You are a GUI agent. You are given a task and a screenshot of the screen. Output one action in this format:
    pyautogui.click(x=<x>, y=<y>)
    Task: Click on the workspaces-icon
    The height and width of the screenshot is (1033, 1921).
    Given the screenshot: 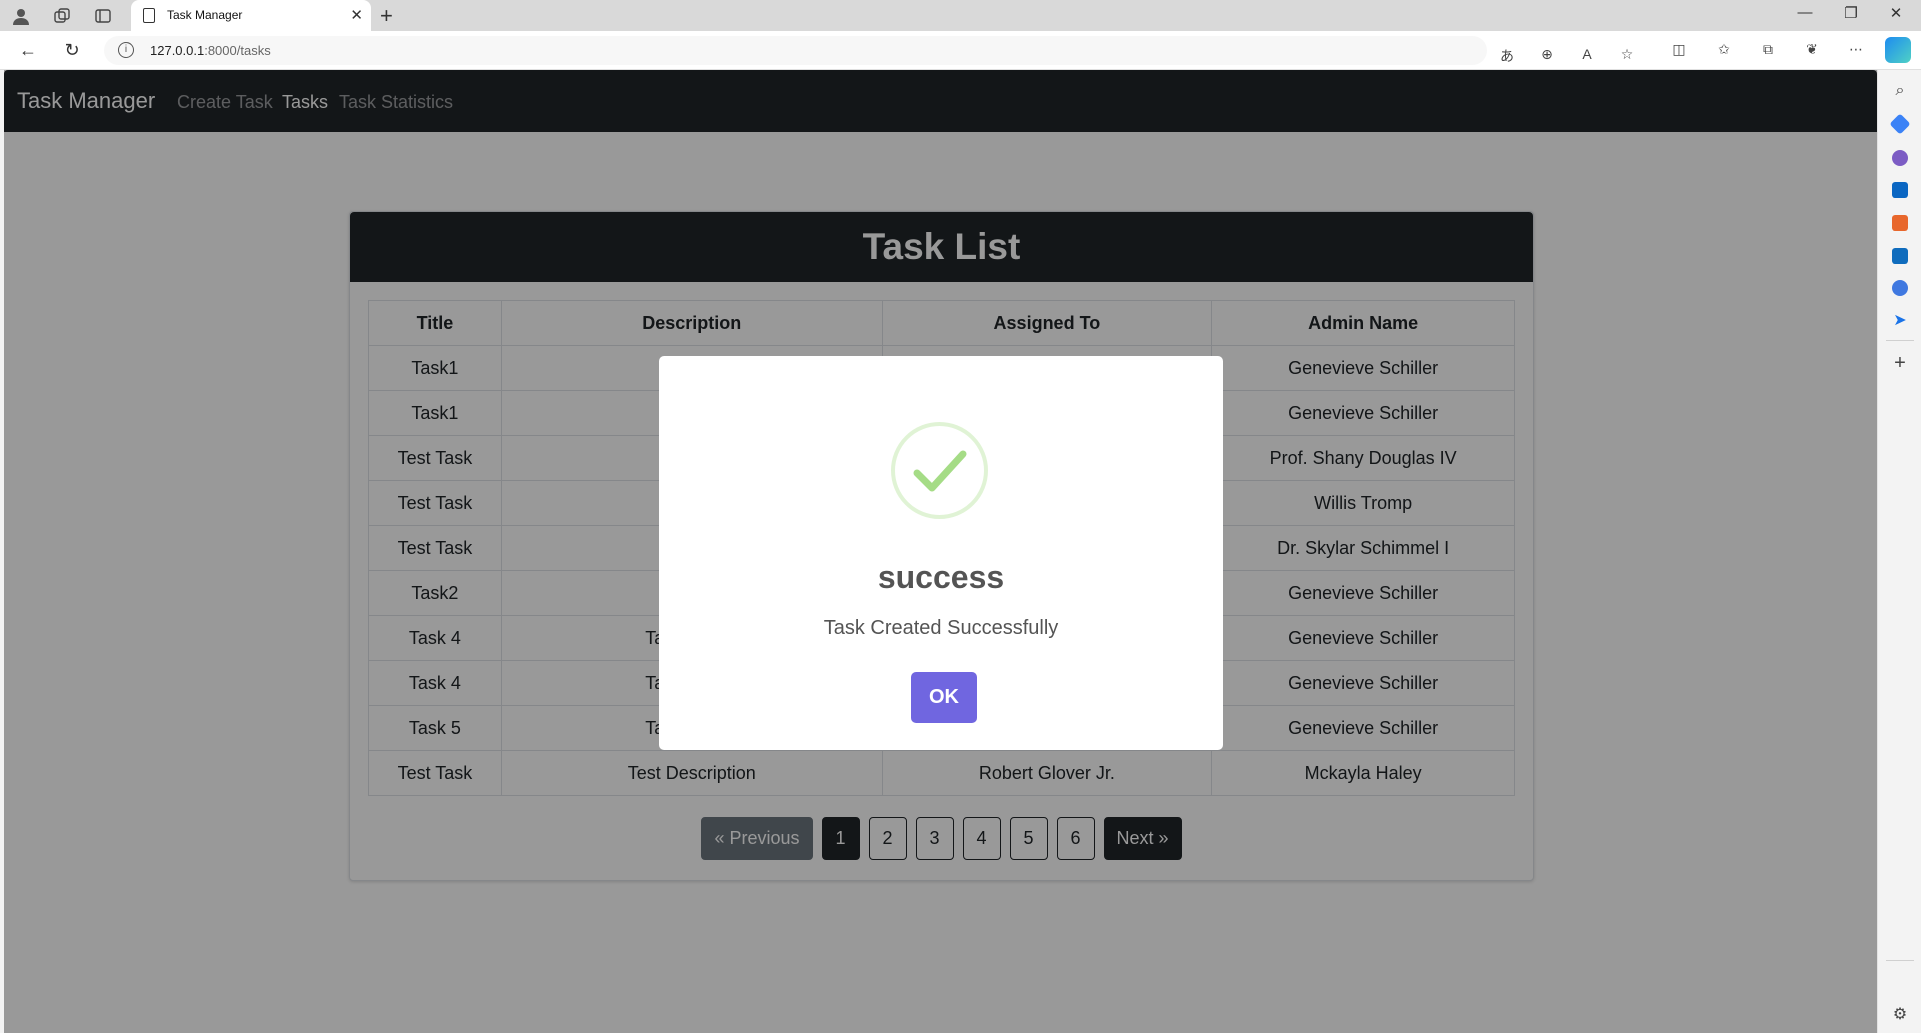 What is the action you would take?
    pyautogui.click(x=62, y=16)
    